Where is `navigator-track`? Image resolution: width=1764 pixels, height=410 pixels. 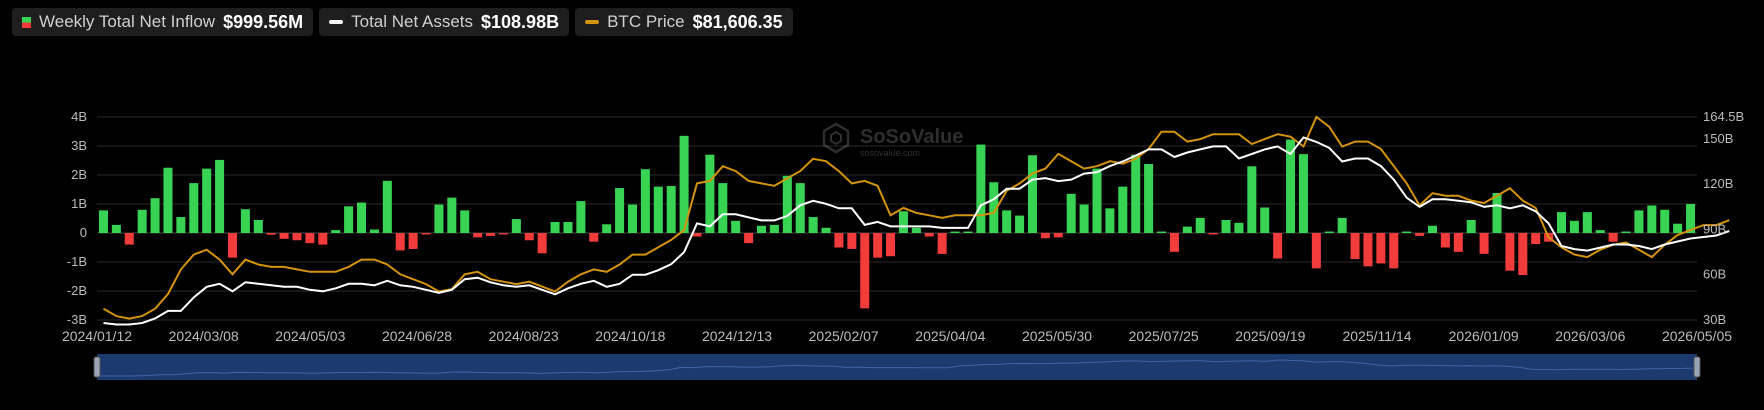
navigator-track is located at coordinates (897, 367).